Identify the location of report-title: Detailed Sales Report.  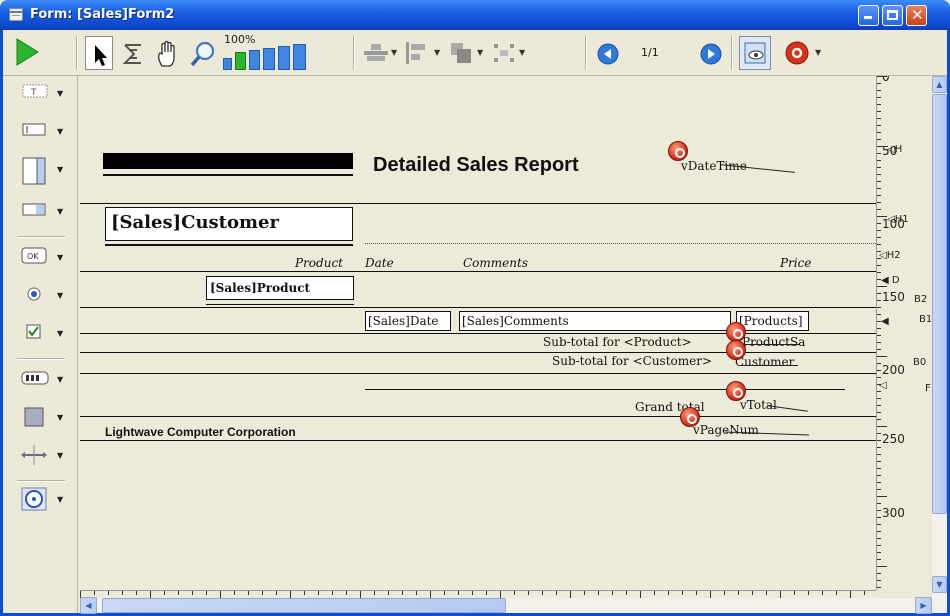
(476, 165).